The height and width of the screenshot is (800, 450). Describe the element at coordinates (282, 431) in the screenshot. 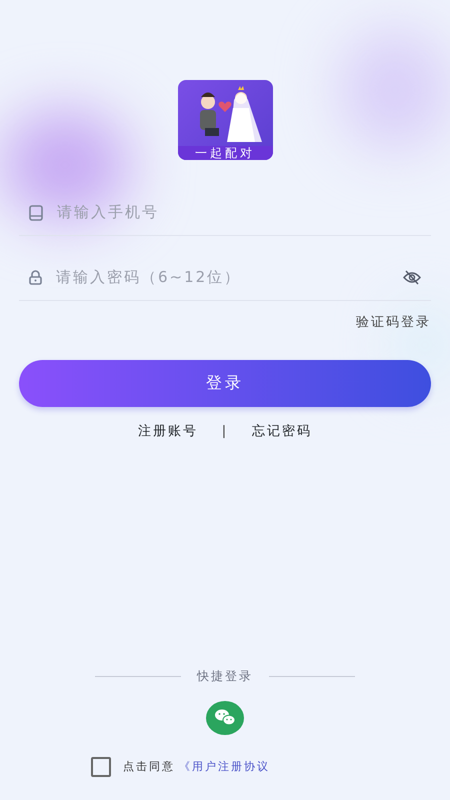

I see `forgot-password-link: 忘记密码` at that location.